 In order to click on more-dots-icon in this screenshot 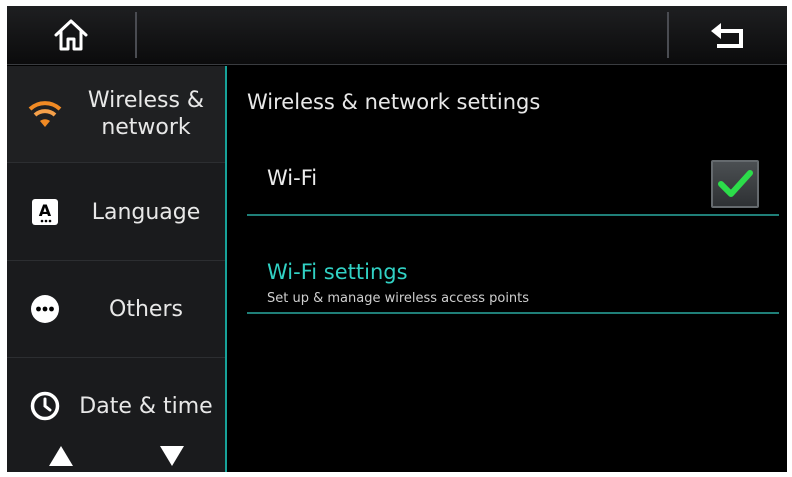, I will do `click(45, 309)`.